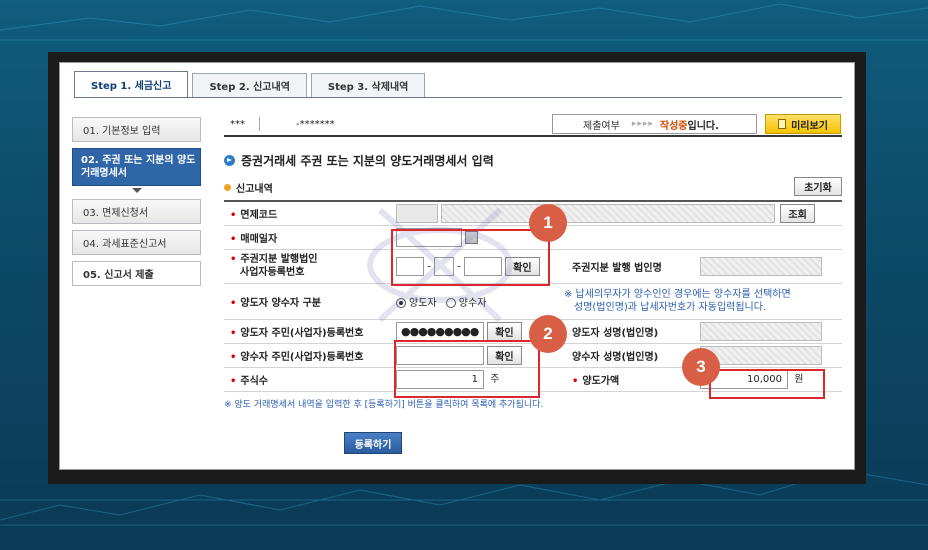 The image size is (928, 550). Describe the element at coordinates (136, 167) in the screenshot. I see `sidebar-item-transfer-statement: 02. 주권 또는 지분의 양도거래명세서` at that location.